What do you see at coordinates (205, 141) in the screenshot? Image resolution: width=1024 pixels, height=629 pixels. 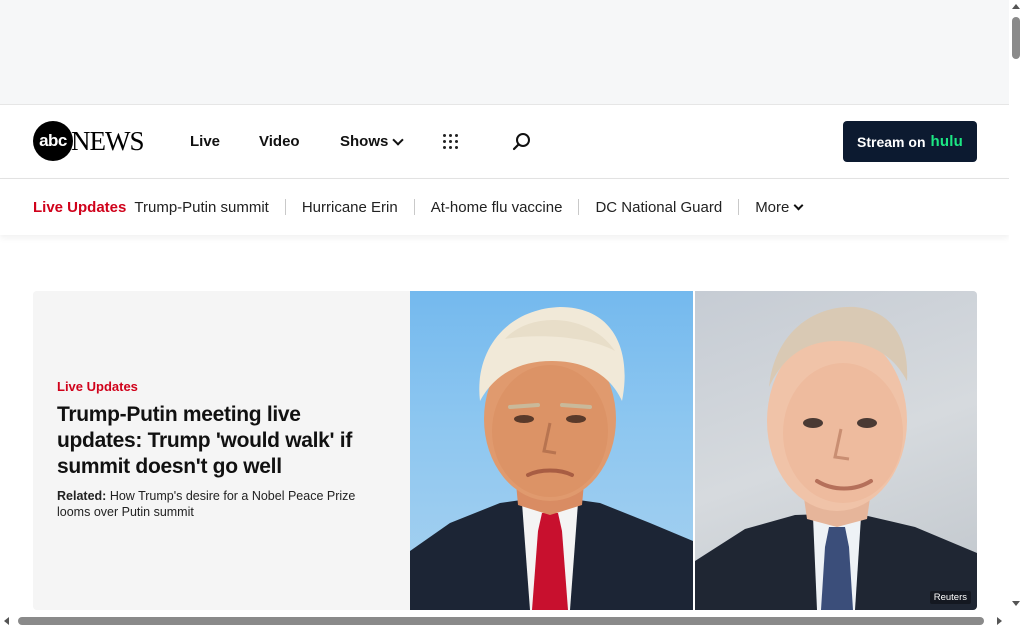 I see `nav-live-link: Live` at bounding box center [205, 141].